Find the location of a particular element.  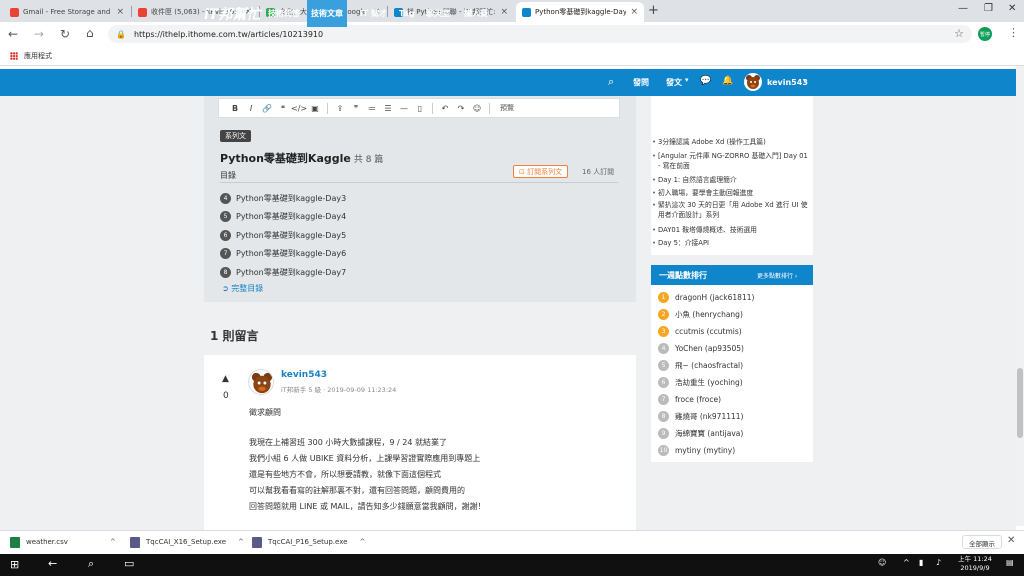

nav-chat: 聊天室 is located at coordinates (438, 13).